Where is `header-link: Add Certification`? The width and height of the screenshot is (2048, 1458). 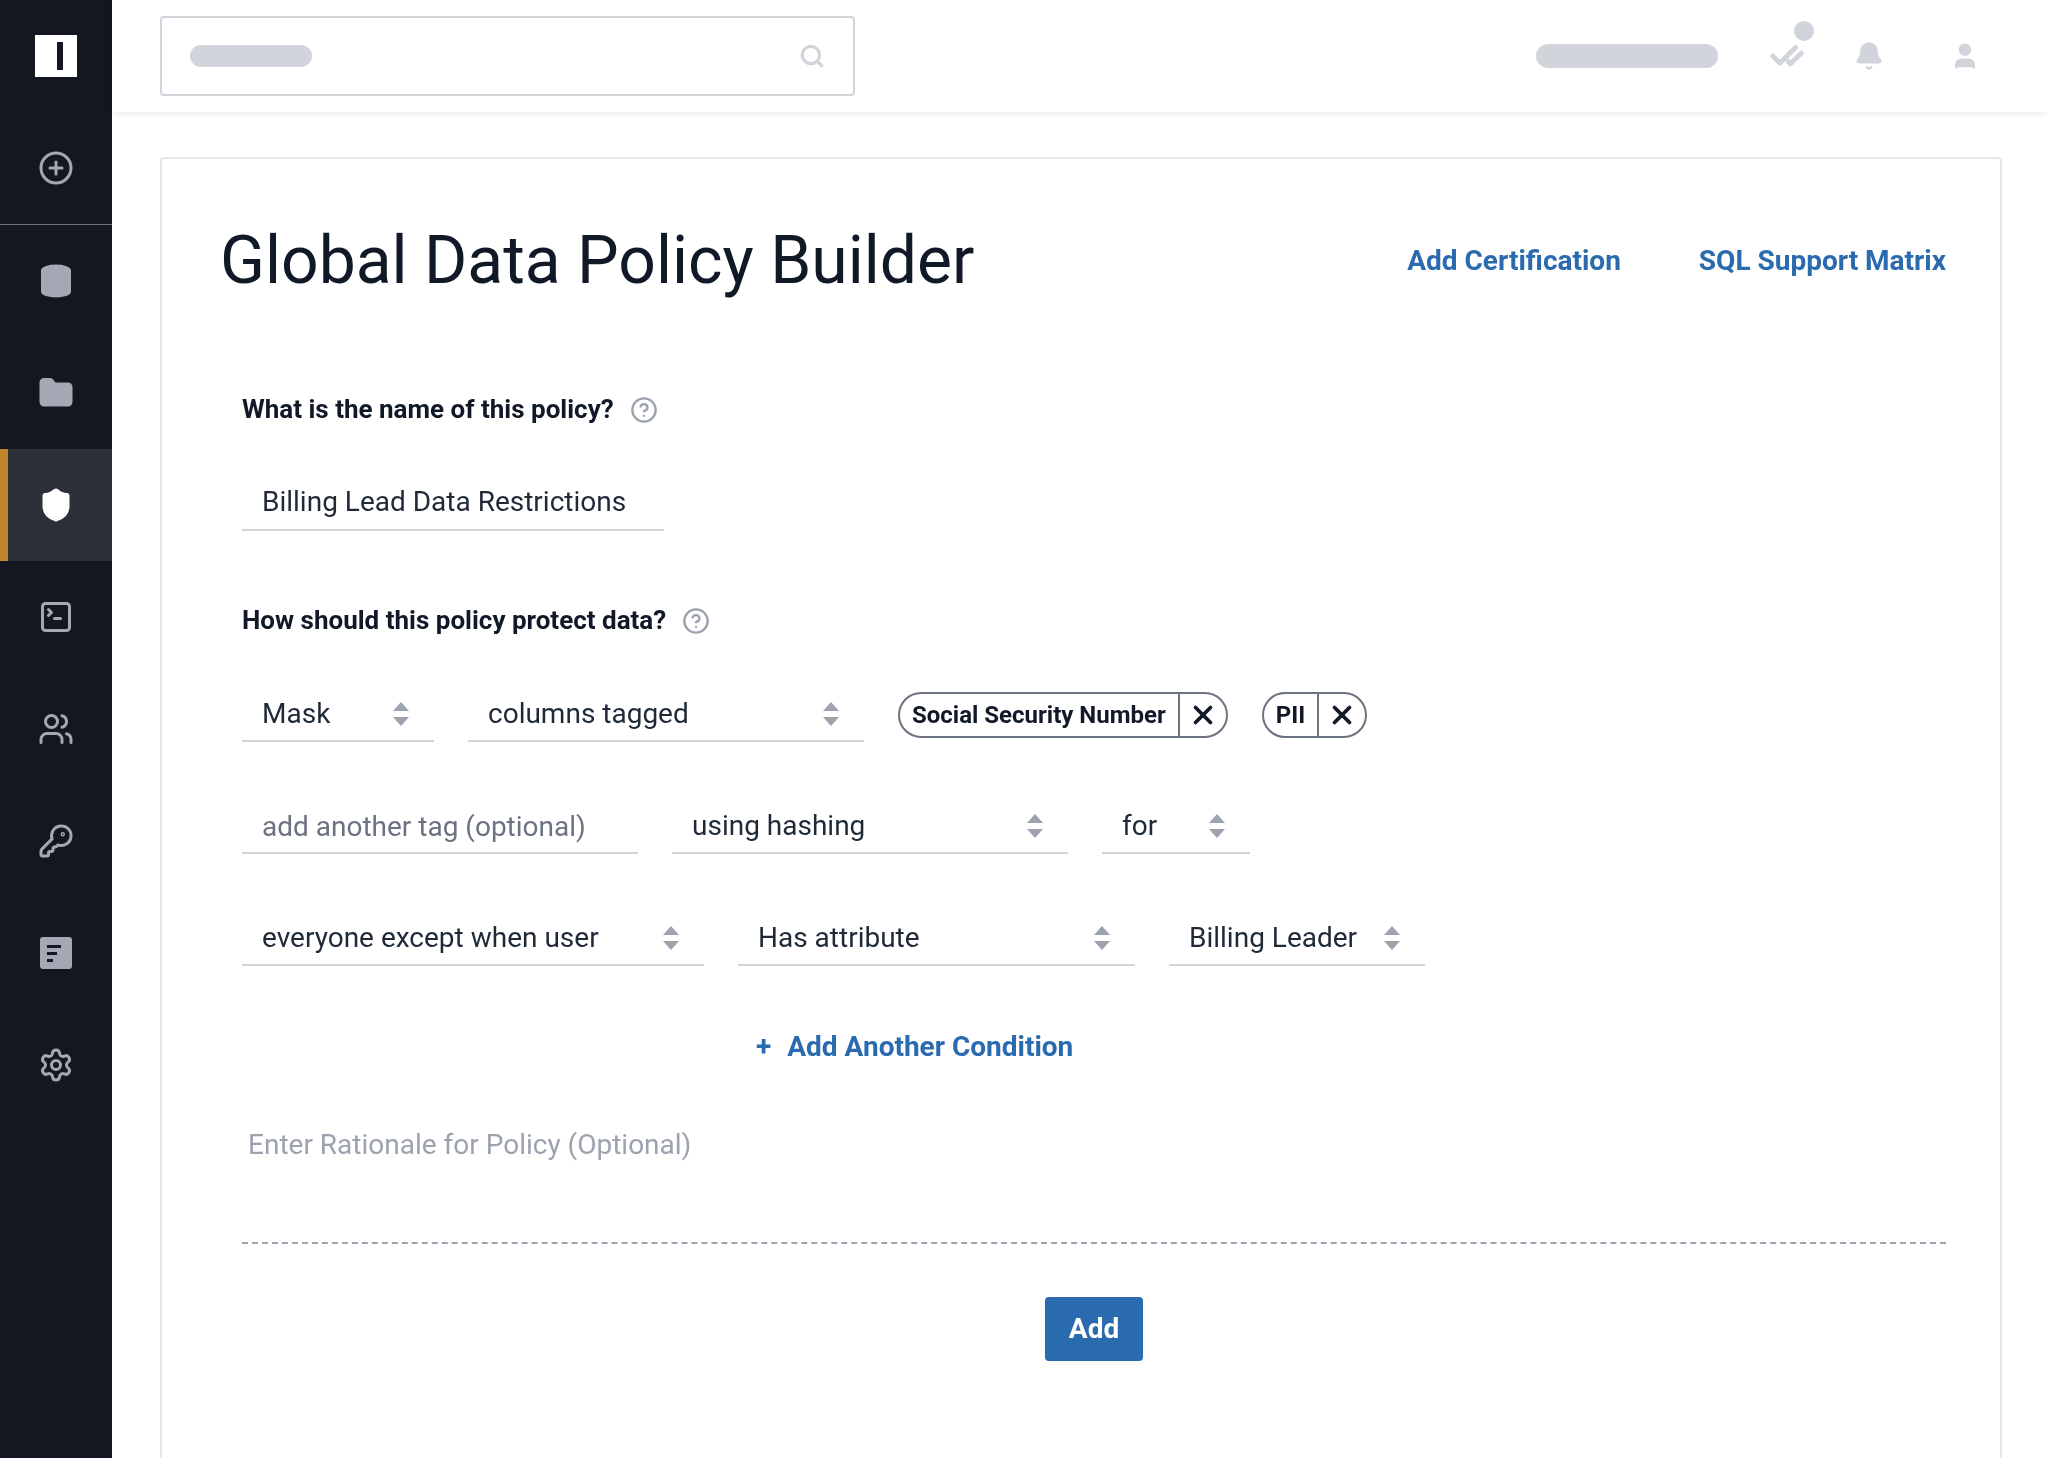 header-link: Add Certification is located at coordinates (1514, 260).